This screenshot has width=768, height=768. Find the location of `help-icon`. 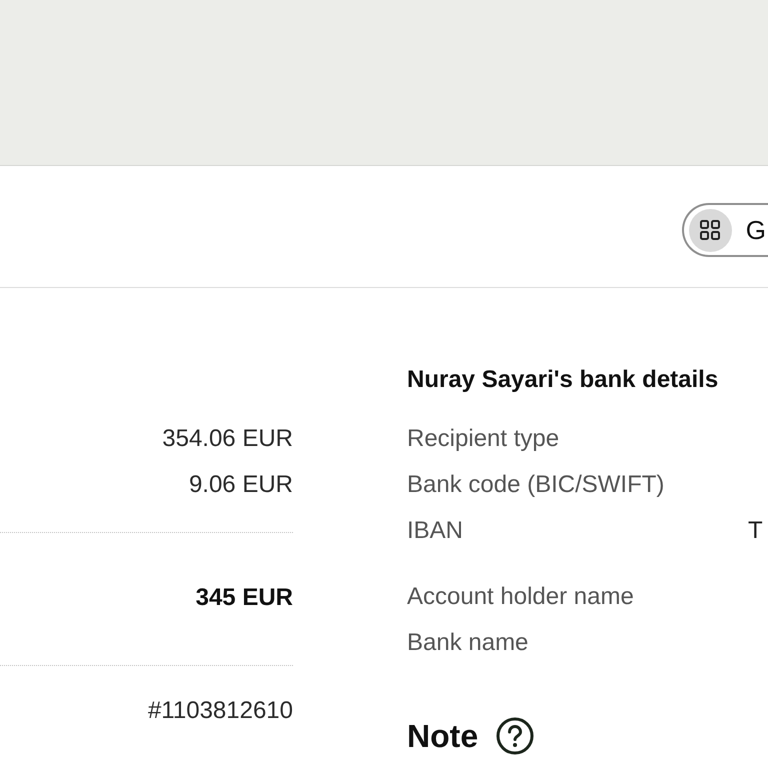

help-icon is located at coordinates (515, 736).